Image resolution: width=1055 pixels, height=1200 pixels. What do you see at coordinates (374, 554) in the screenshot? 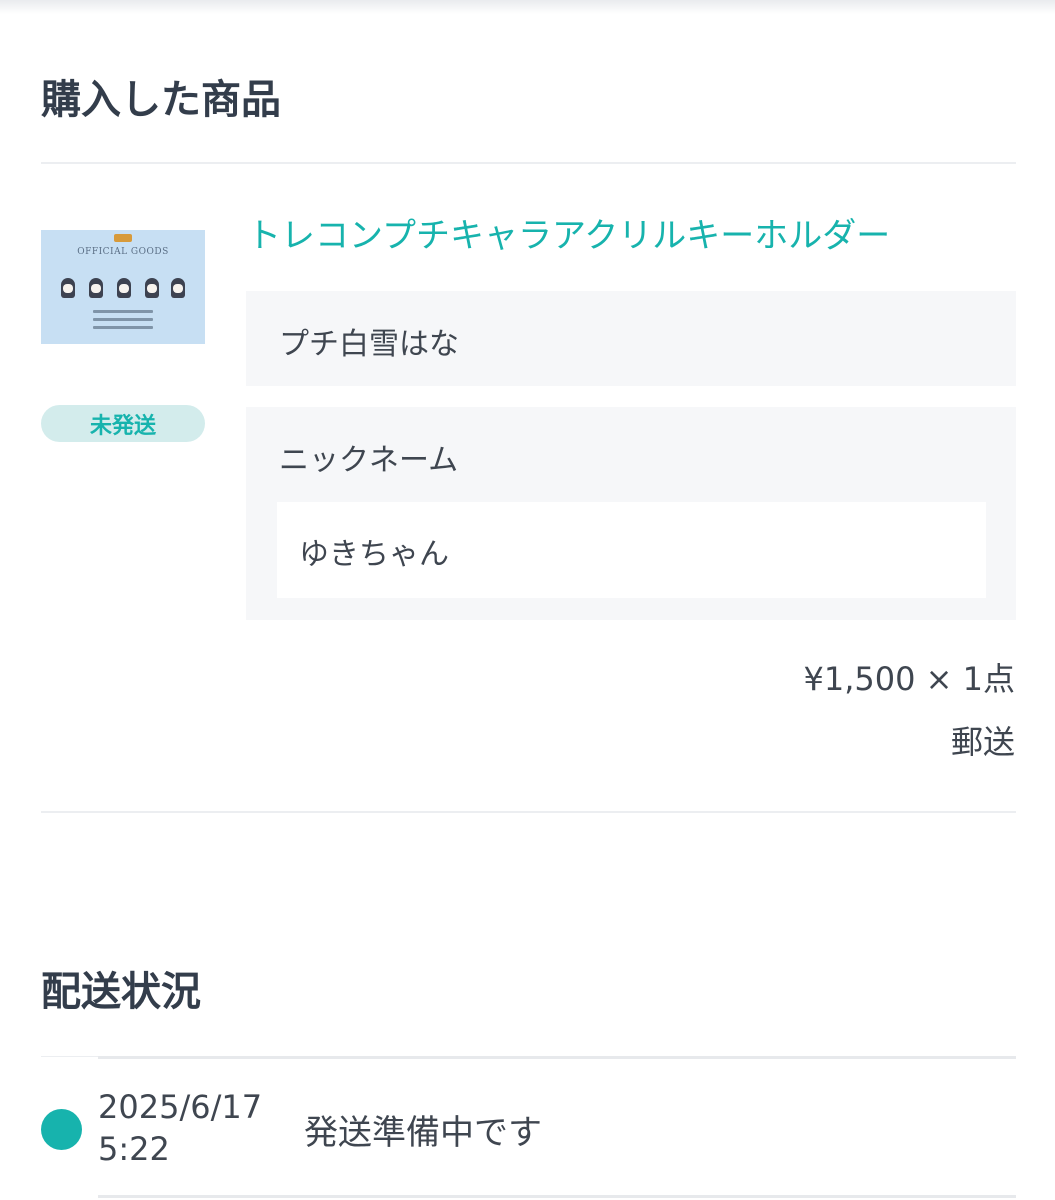
I see `nickname-value: ゆきちゃん` at bounding box center [374, 554].